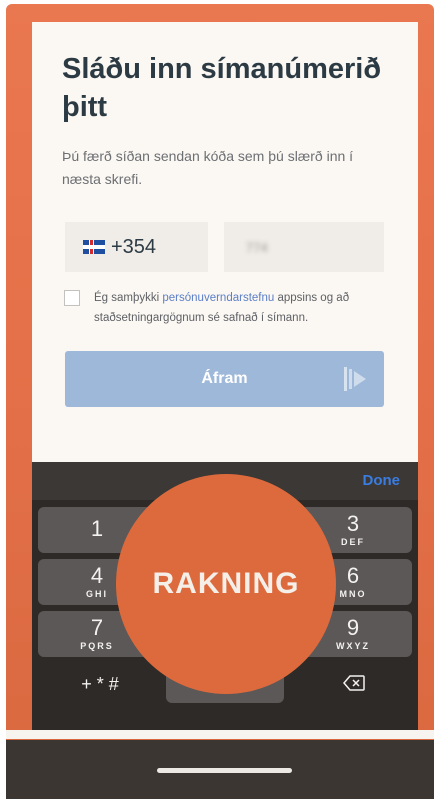  Describe the element at coordinates (304, 247) in the screenshot. I see `phone-number-input: 774` at that location.